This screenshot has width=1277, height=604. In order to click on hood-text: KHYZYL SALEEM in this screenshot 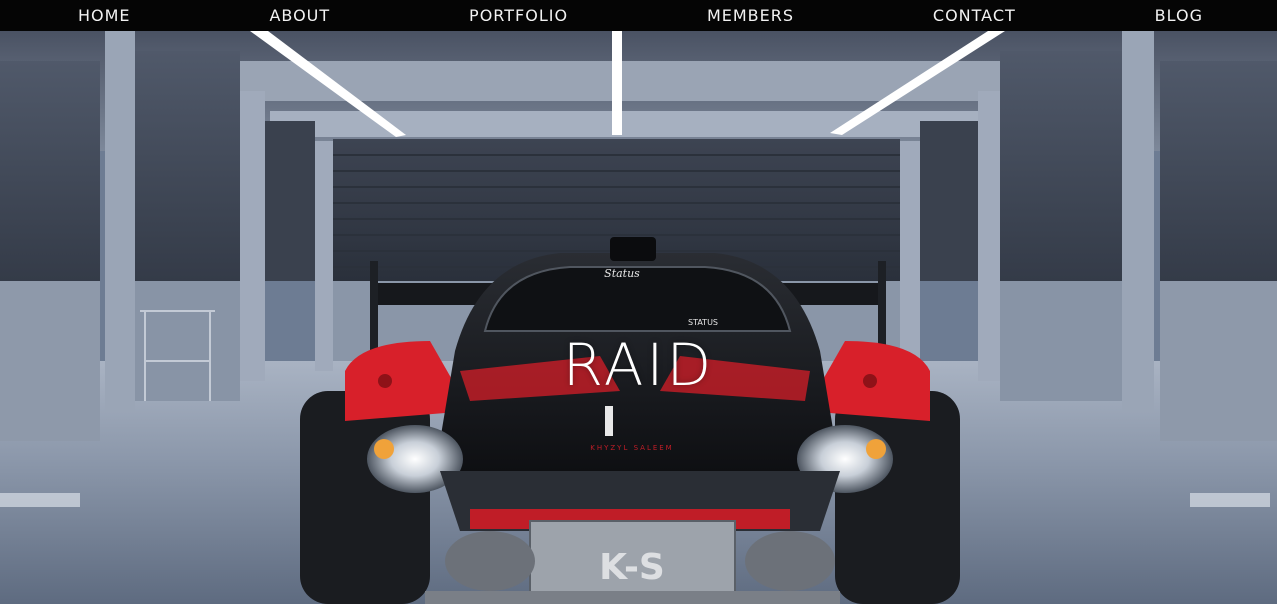, I will do `click(631, 448)`.